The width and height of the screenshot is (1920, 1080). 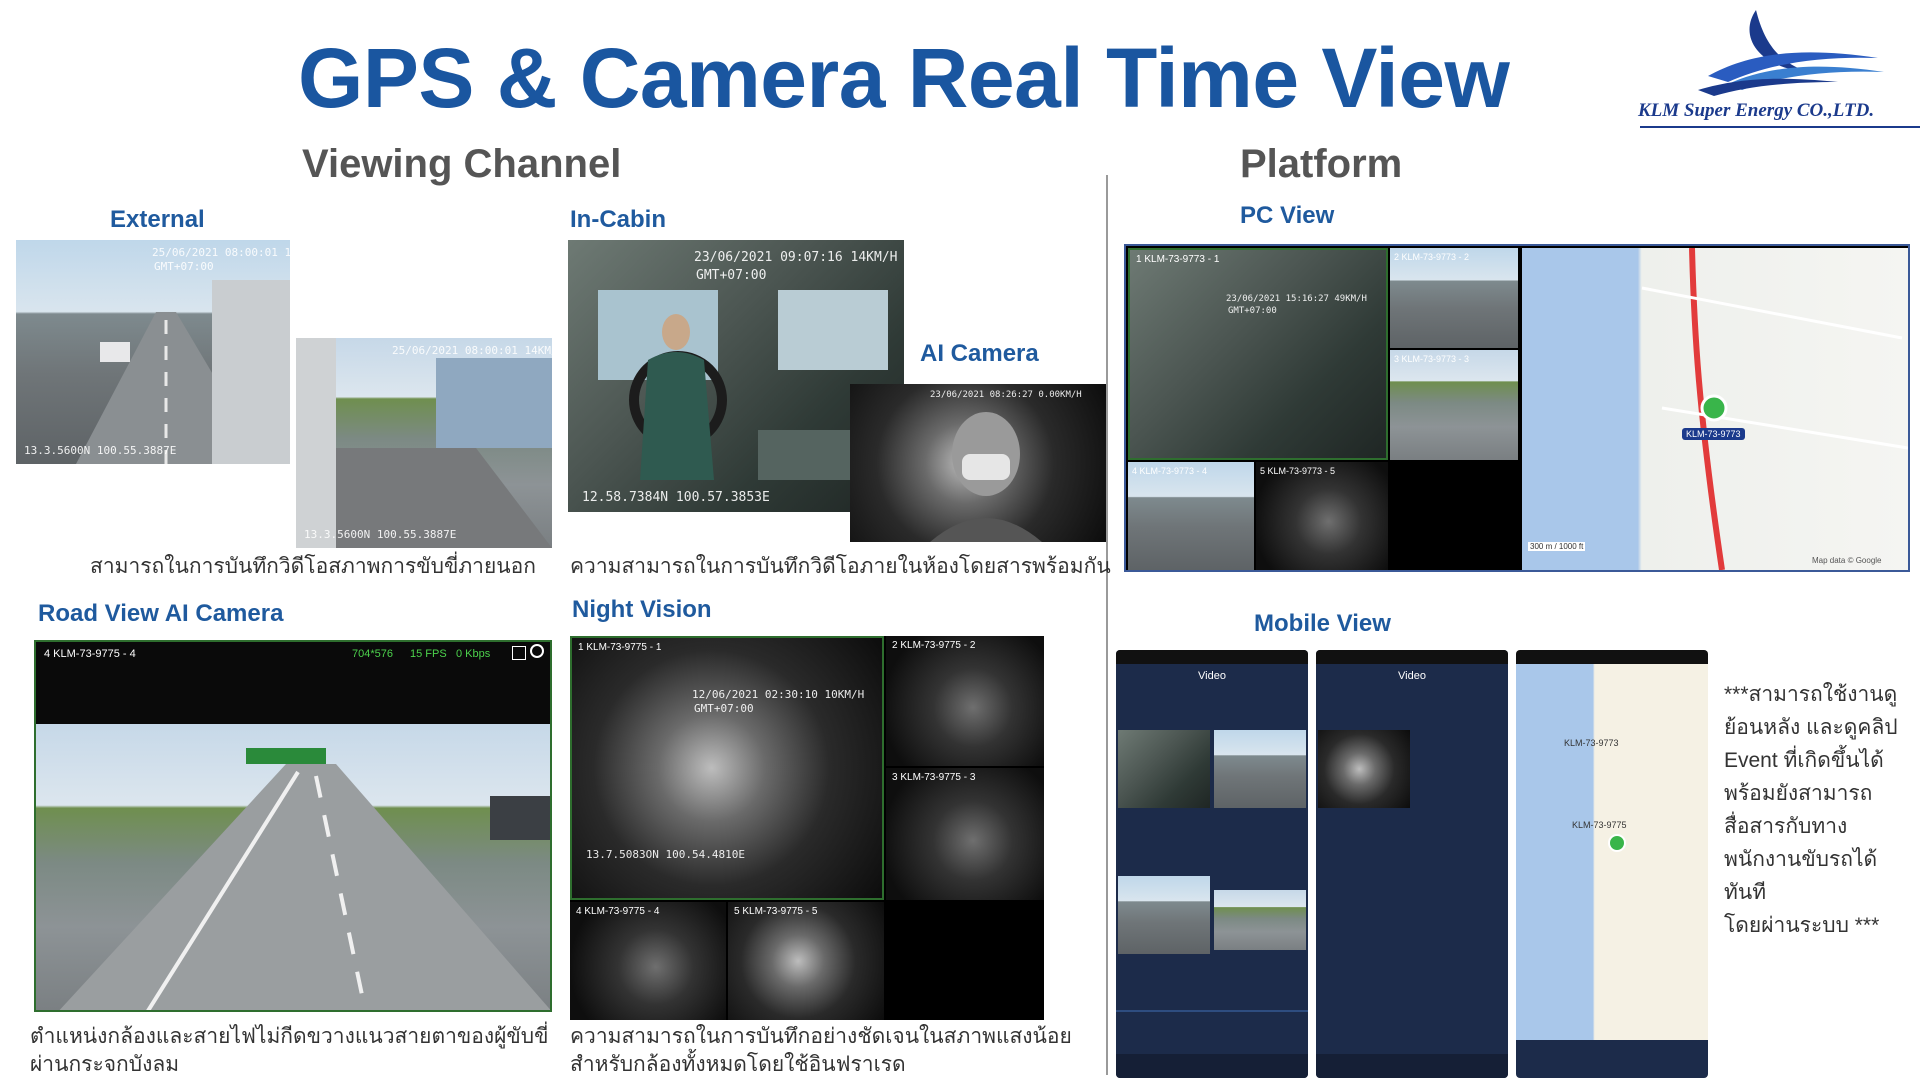 I want to click on fullscreen-icon, so click(x=519, y=653).